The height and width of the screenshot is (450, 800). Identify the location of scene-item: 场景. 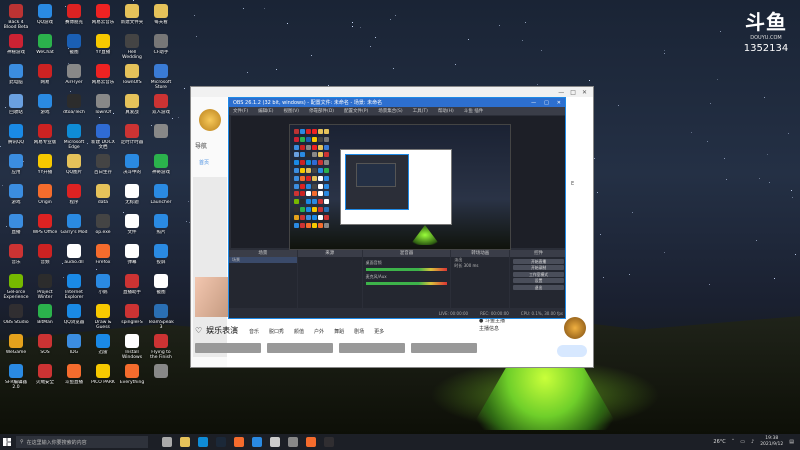
(263, 260).